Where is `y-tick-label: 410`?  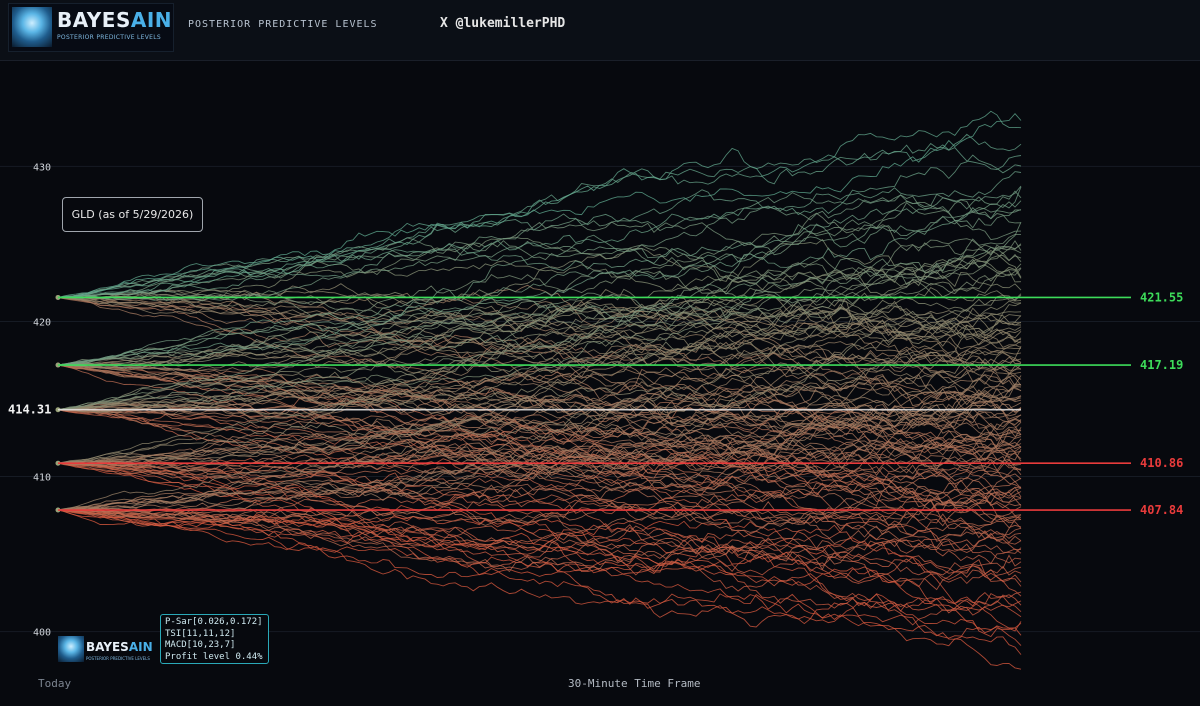
y-tick-label: 410 is located at coordinates (42, 478).